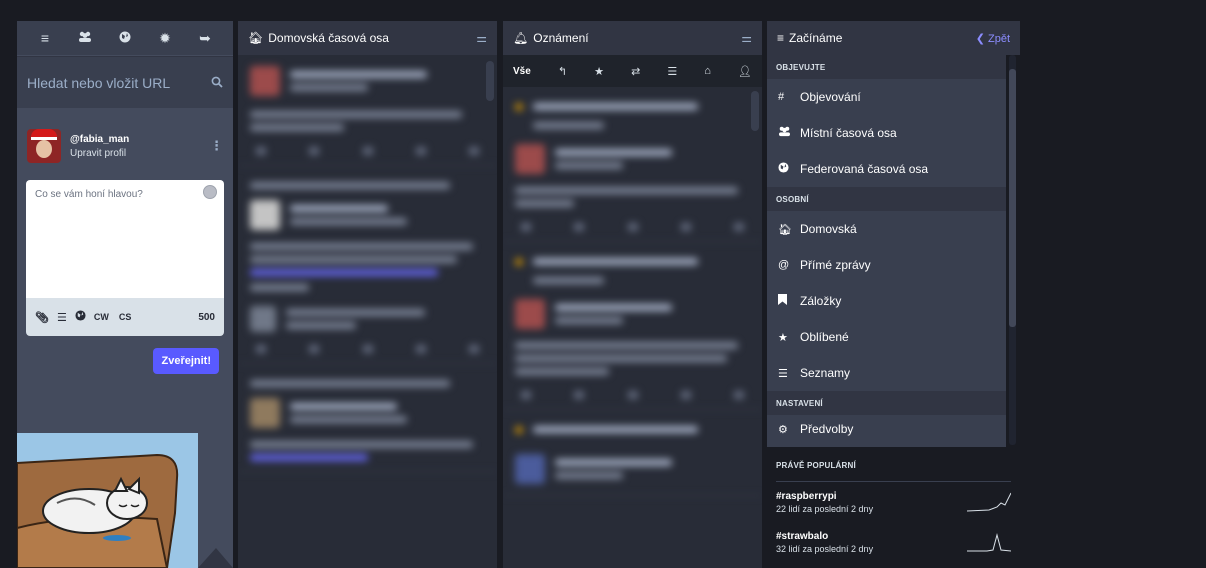 The image size is (1206, 568). What do you see at coordinates (835, 265) in the screenshot?
I see `menu-item-label: Přímé zprávy` at bounding box center [835, 265].